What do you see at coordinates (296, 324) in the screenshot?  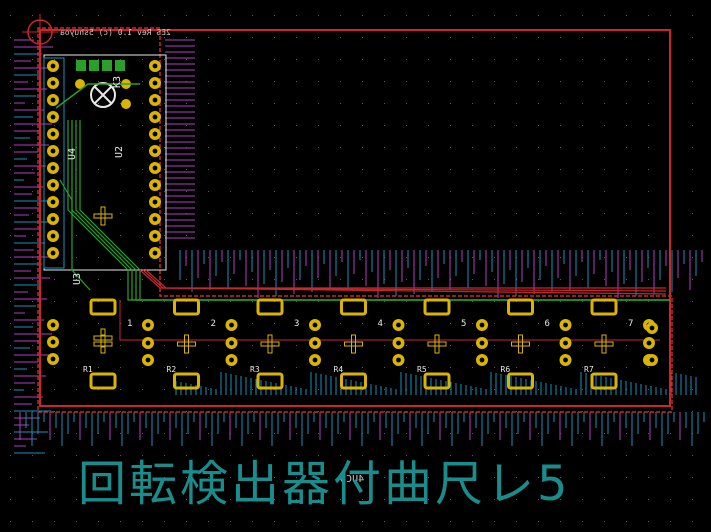 I see `switch-label: 3` at bounding box center [296, 324].